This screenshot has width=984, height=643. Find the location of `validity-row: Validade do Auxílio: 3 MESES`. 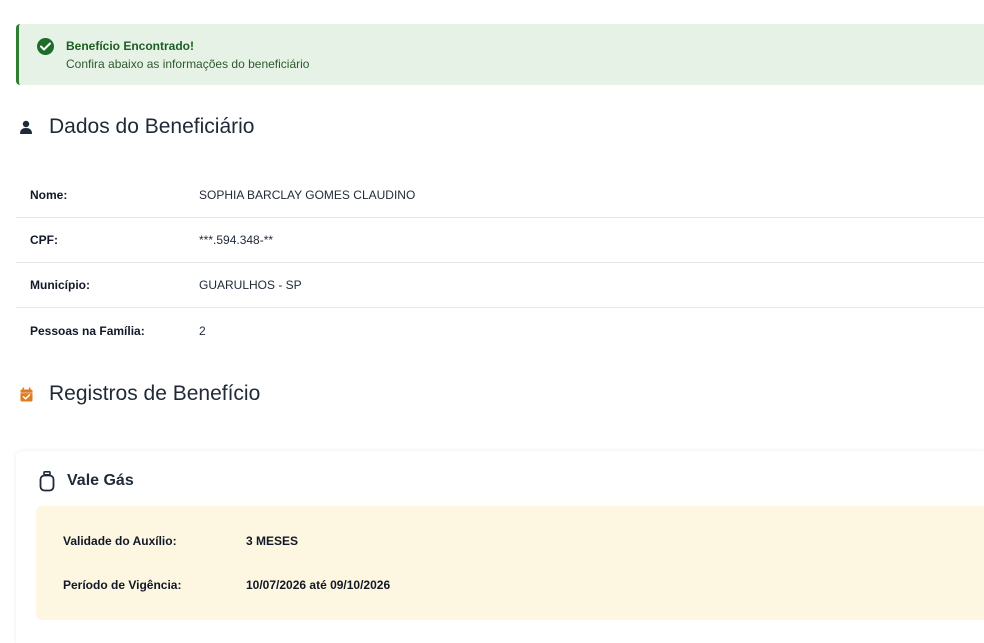

validity-row: Validade do Auxílio: 3 MESES is located at coordinates (180, 541).